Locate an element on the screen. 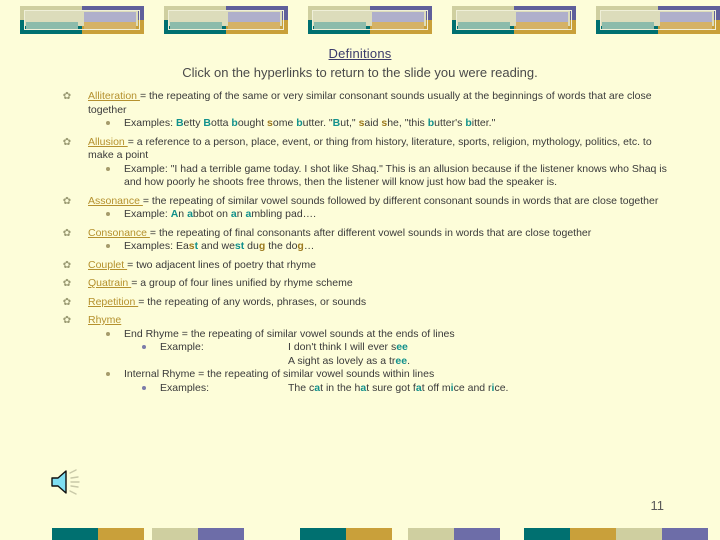 This screenshot has height=540, width=720. example-text: du is located at coordinates (251, 246).